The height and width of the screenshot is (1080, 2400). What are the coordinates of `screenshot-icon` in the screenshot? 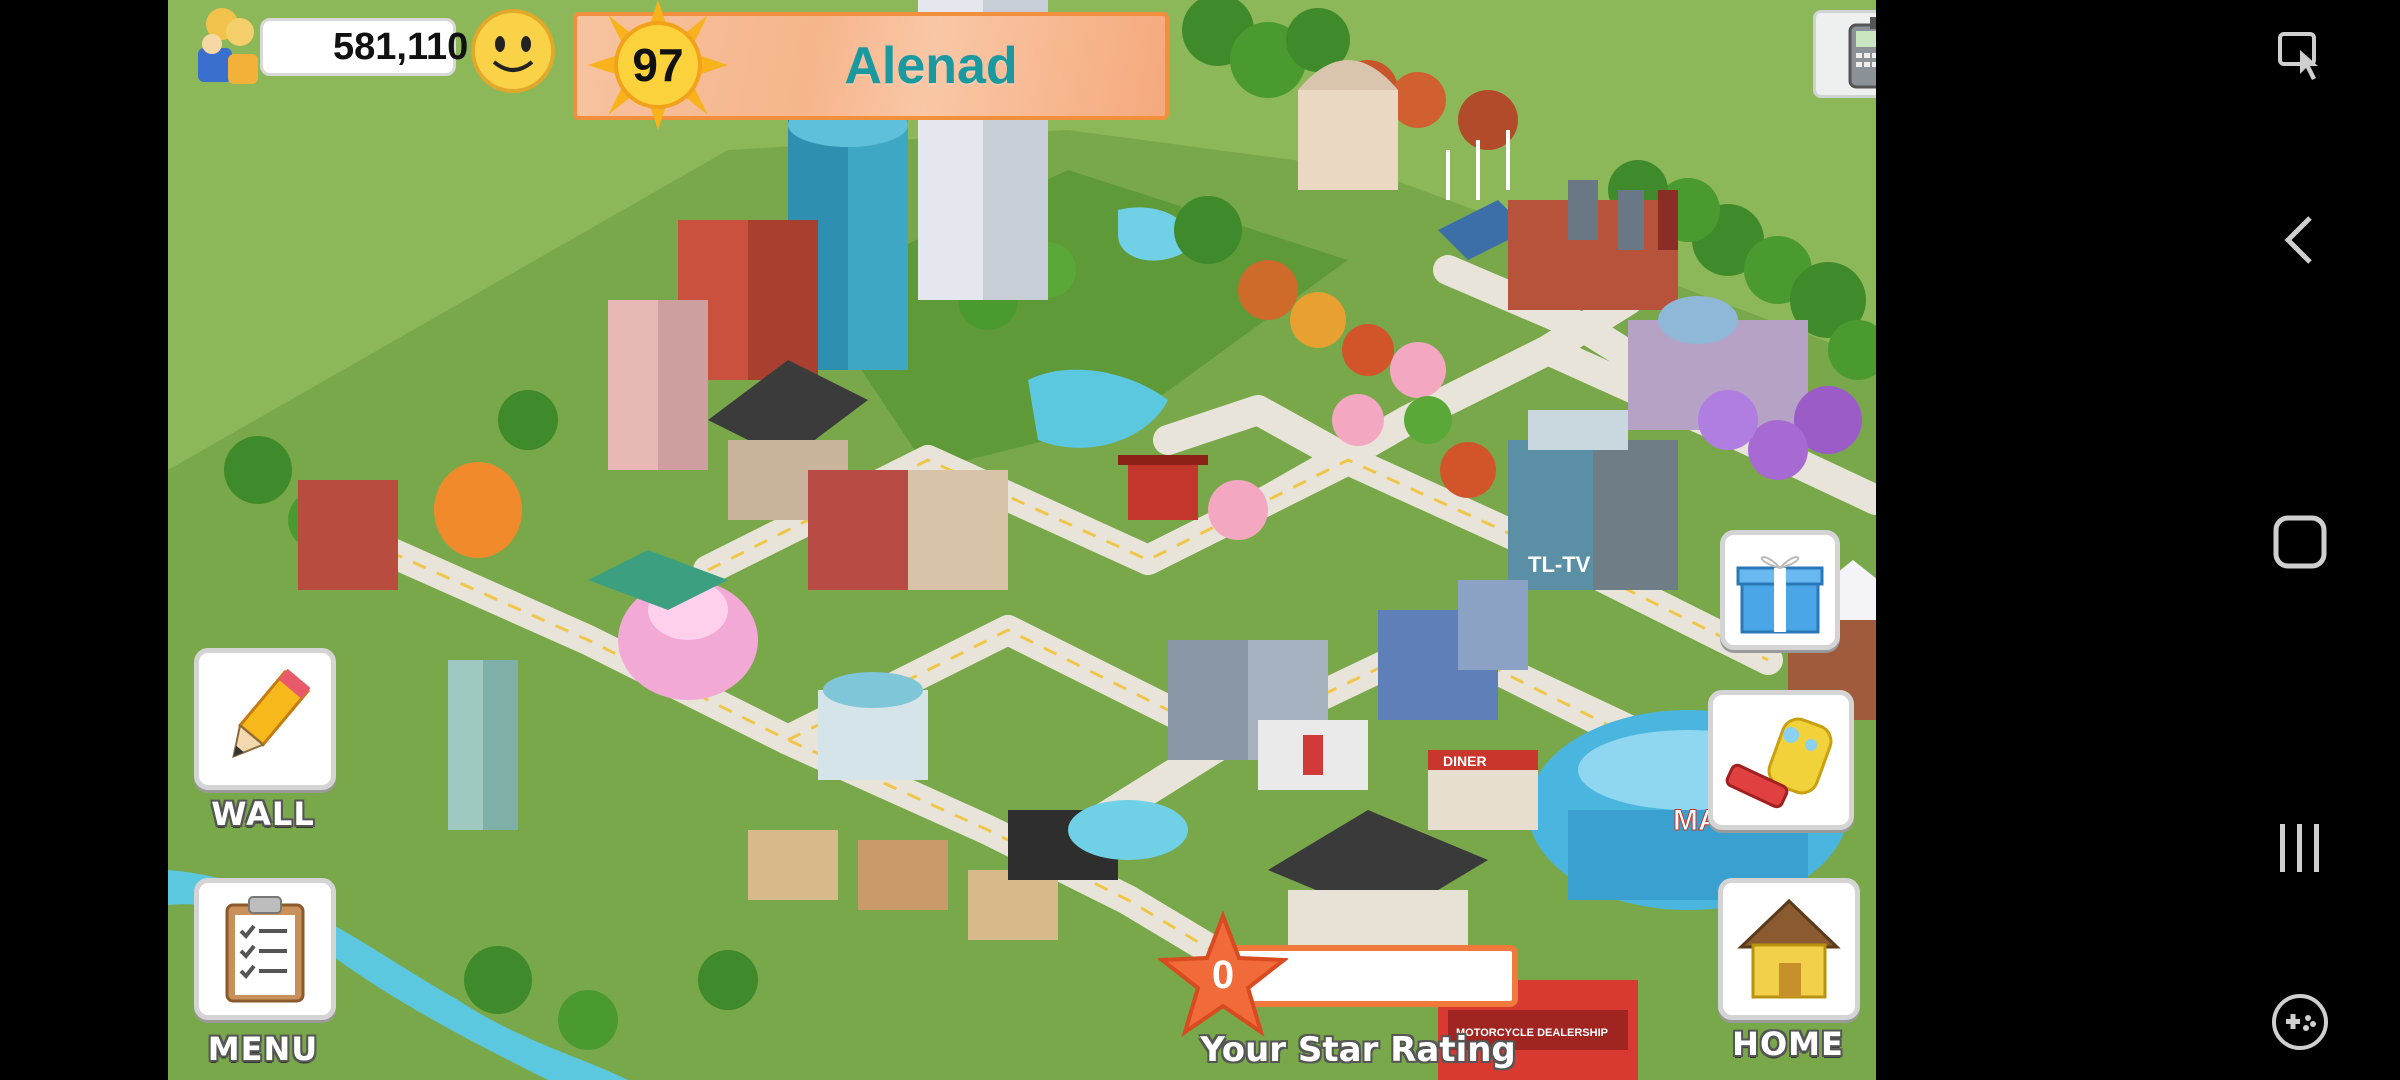 It's located at (2298, 56).